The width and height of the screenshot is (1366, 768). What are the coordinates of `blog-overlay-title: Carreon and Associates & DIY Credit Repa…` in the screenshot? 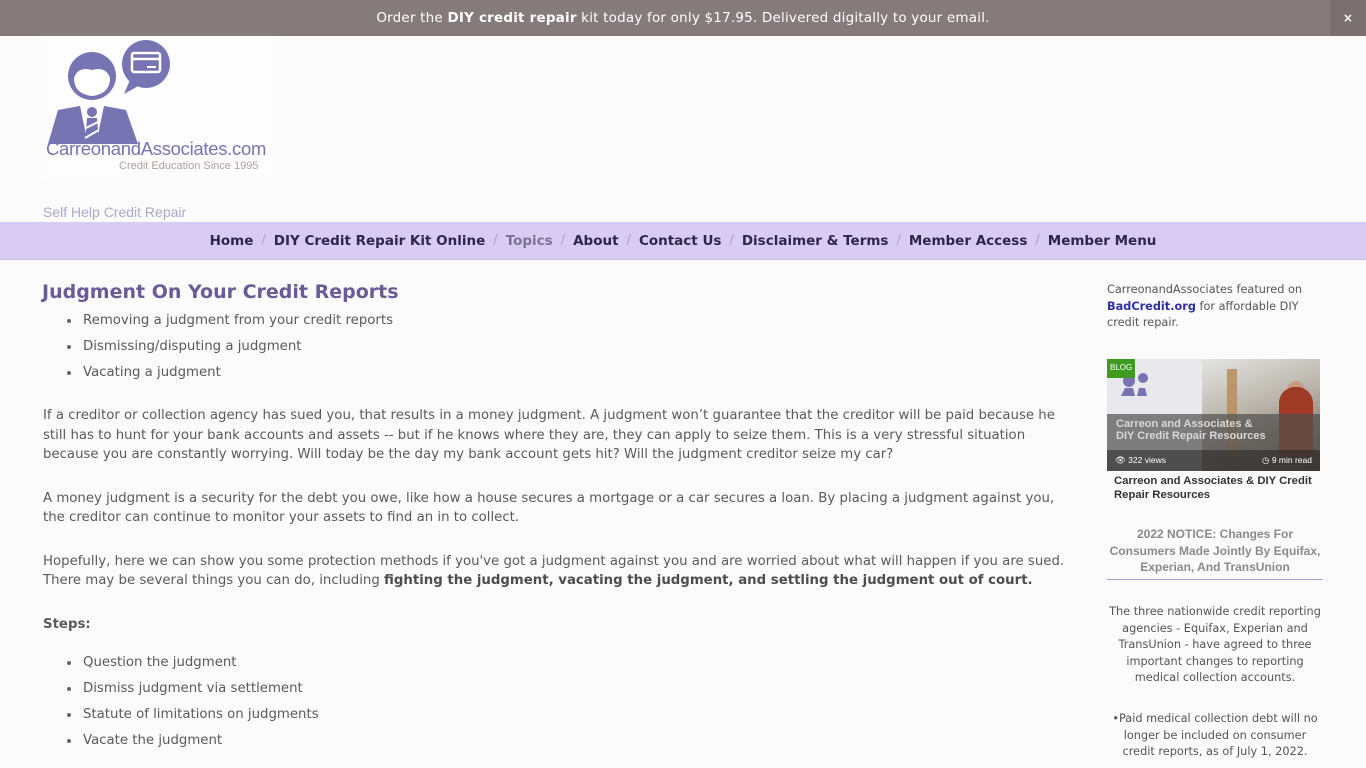 It's located at (1191, 430).